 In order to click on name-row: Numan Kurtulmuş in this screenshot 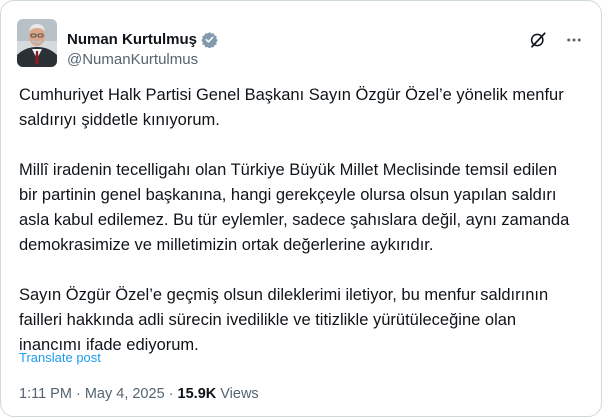, I will do `click(142, 39)`.